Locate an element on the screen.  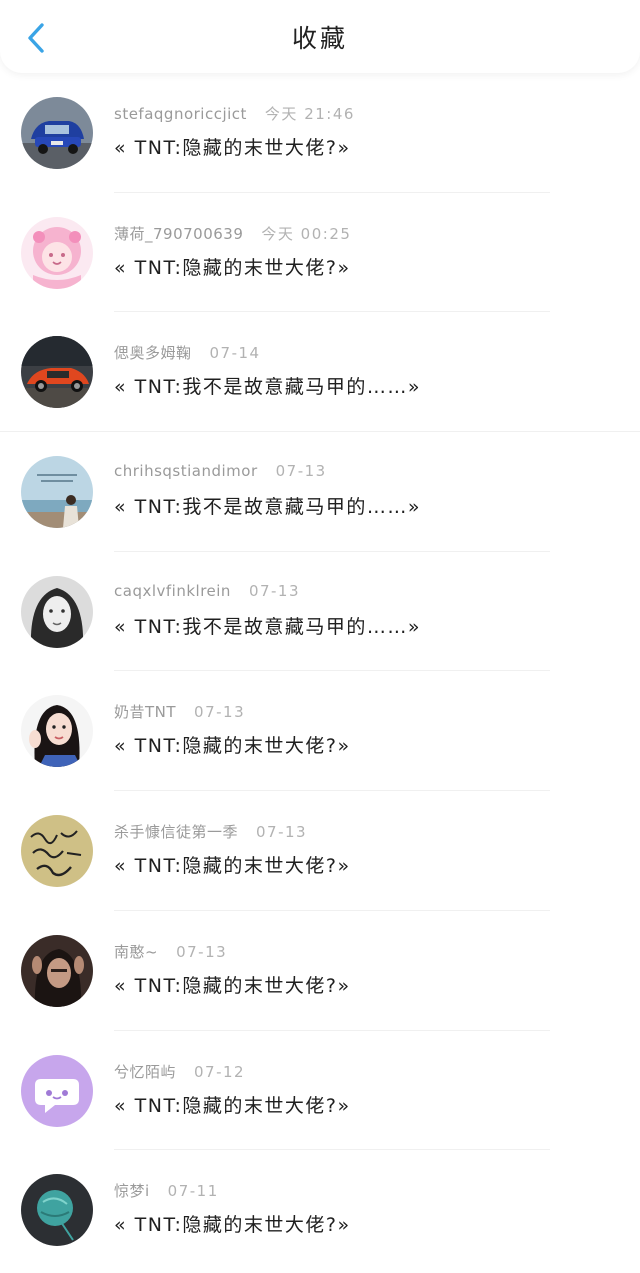
timestamp: 07-12 is located at coordinates (220, 1071).